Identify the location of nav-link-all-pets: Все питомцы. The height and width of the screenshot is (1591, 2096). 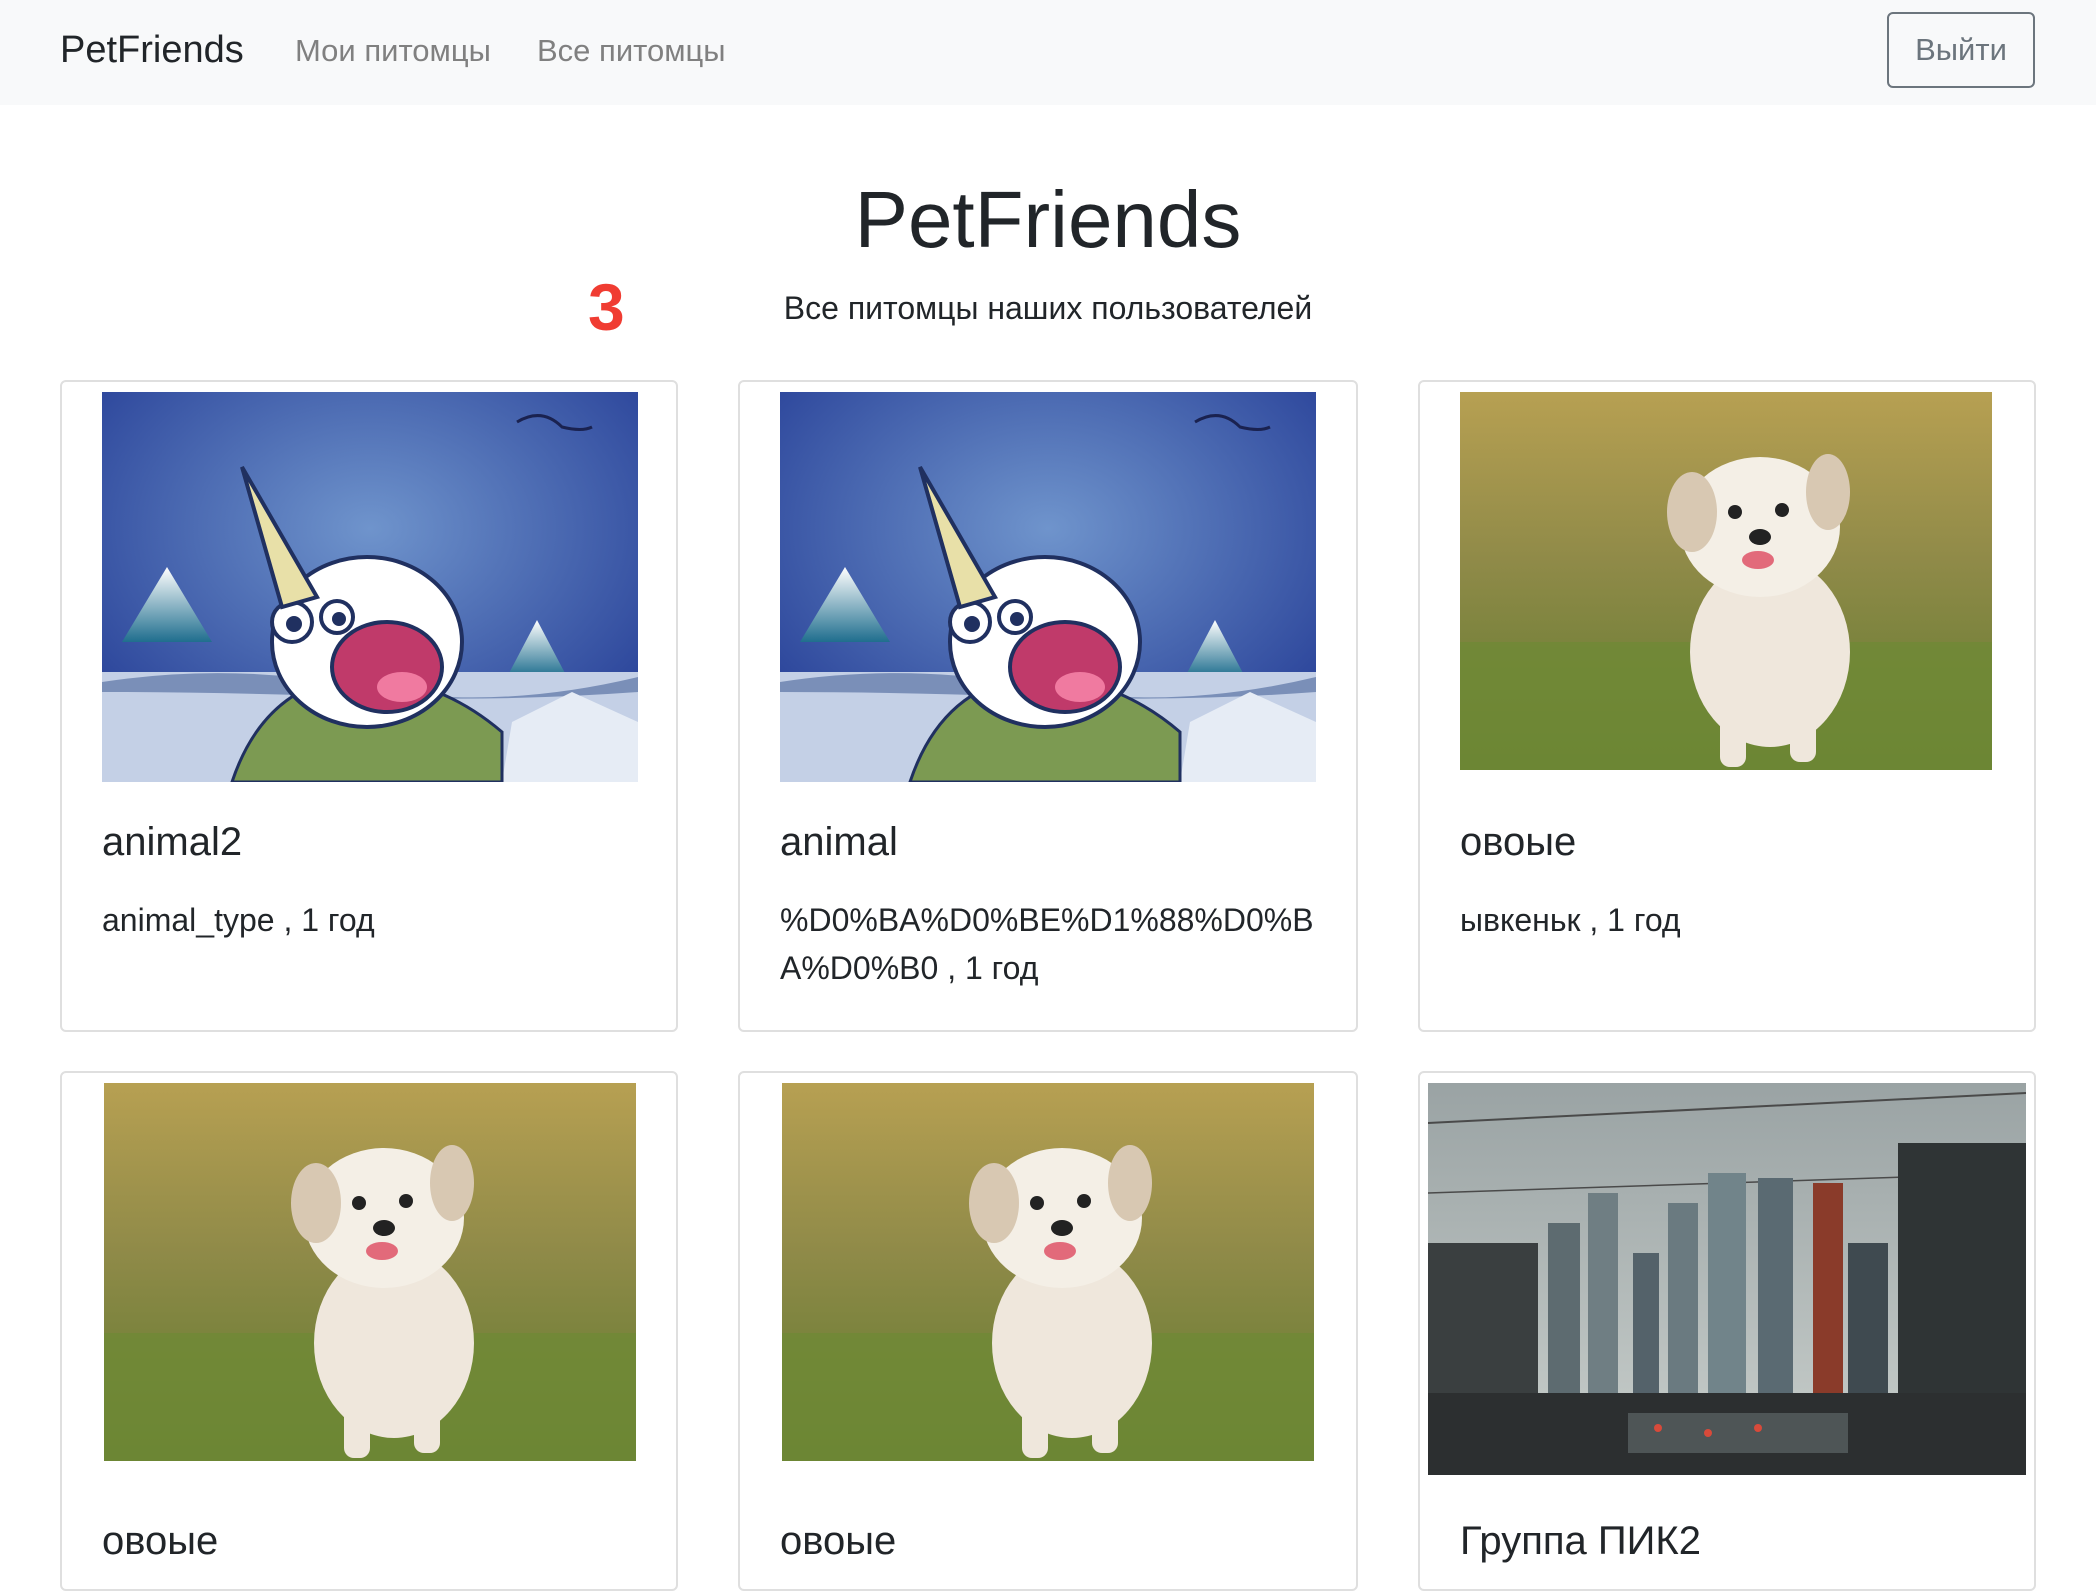
(631, 51).